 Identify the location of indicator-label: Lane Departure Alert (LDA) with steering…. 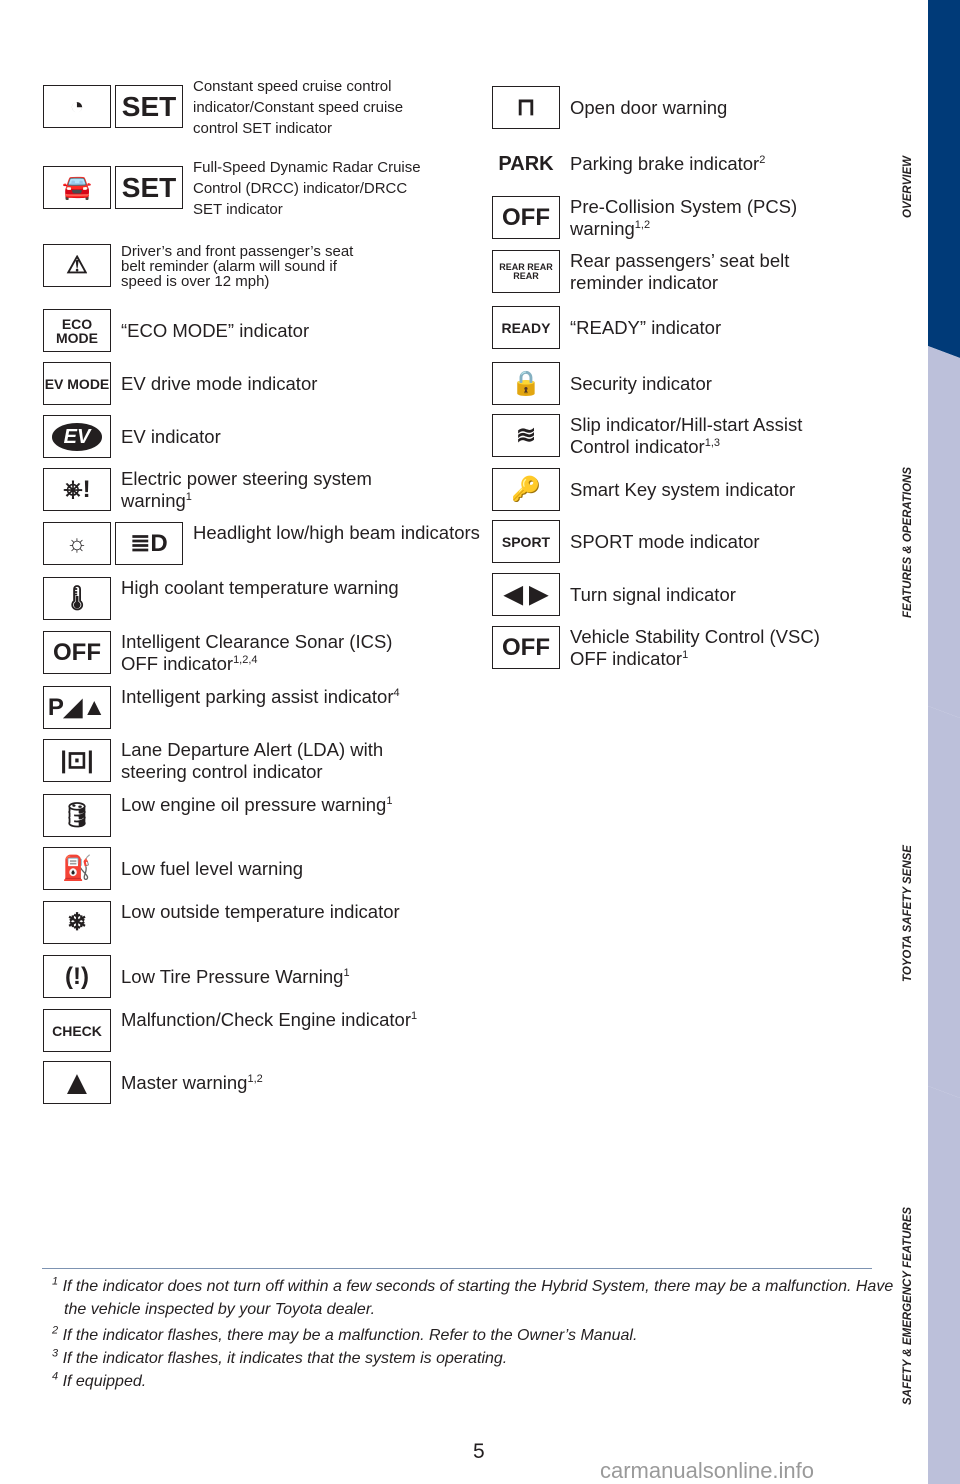
(271, 761).